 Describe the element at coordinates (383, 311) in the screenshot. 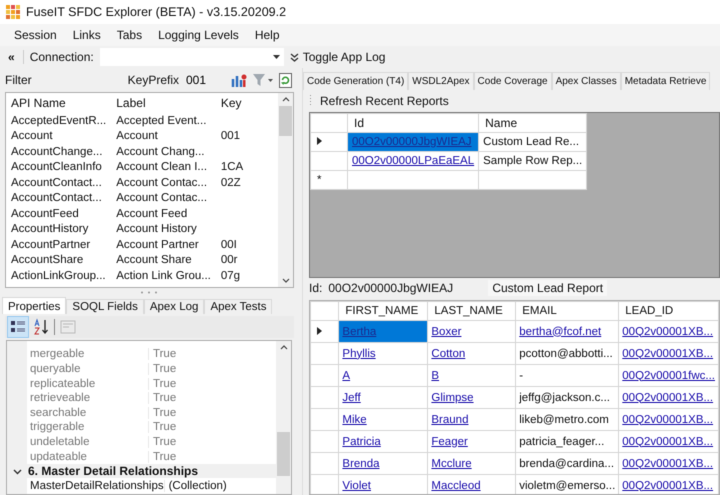

I see `column-header: FIRST_NAME` at that location.